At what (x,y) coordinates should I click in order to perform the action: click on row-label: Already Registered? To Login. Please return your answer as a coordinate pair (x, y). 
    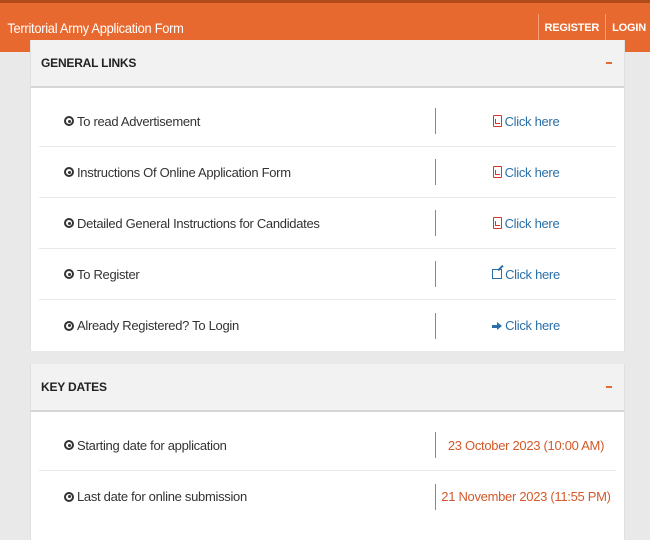
    Looking at the image, I should click on (158, 325).